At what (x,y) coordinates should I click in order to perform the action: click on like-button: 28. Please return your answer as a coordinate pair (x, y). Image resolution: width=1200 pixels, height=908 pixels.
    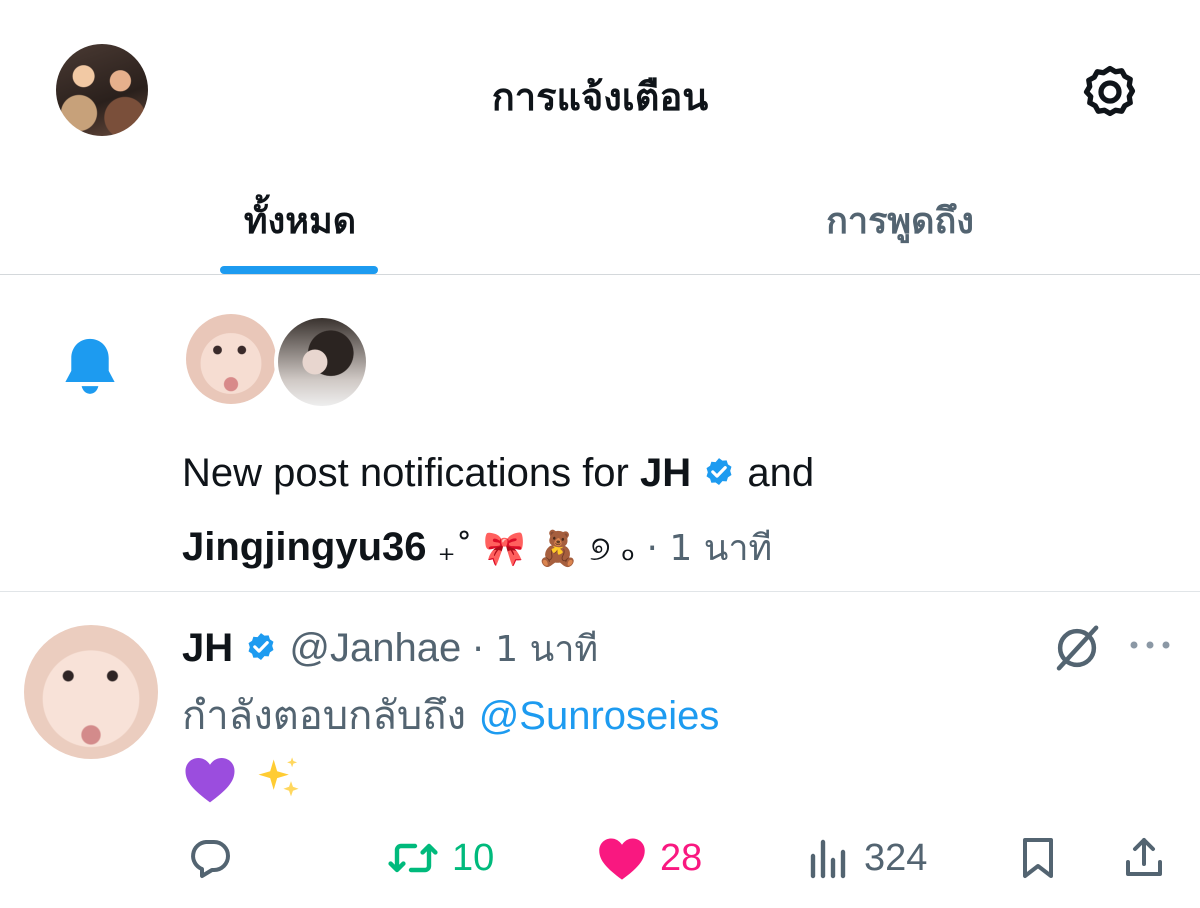
    Looking at the image, I should click on (649, 858).